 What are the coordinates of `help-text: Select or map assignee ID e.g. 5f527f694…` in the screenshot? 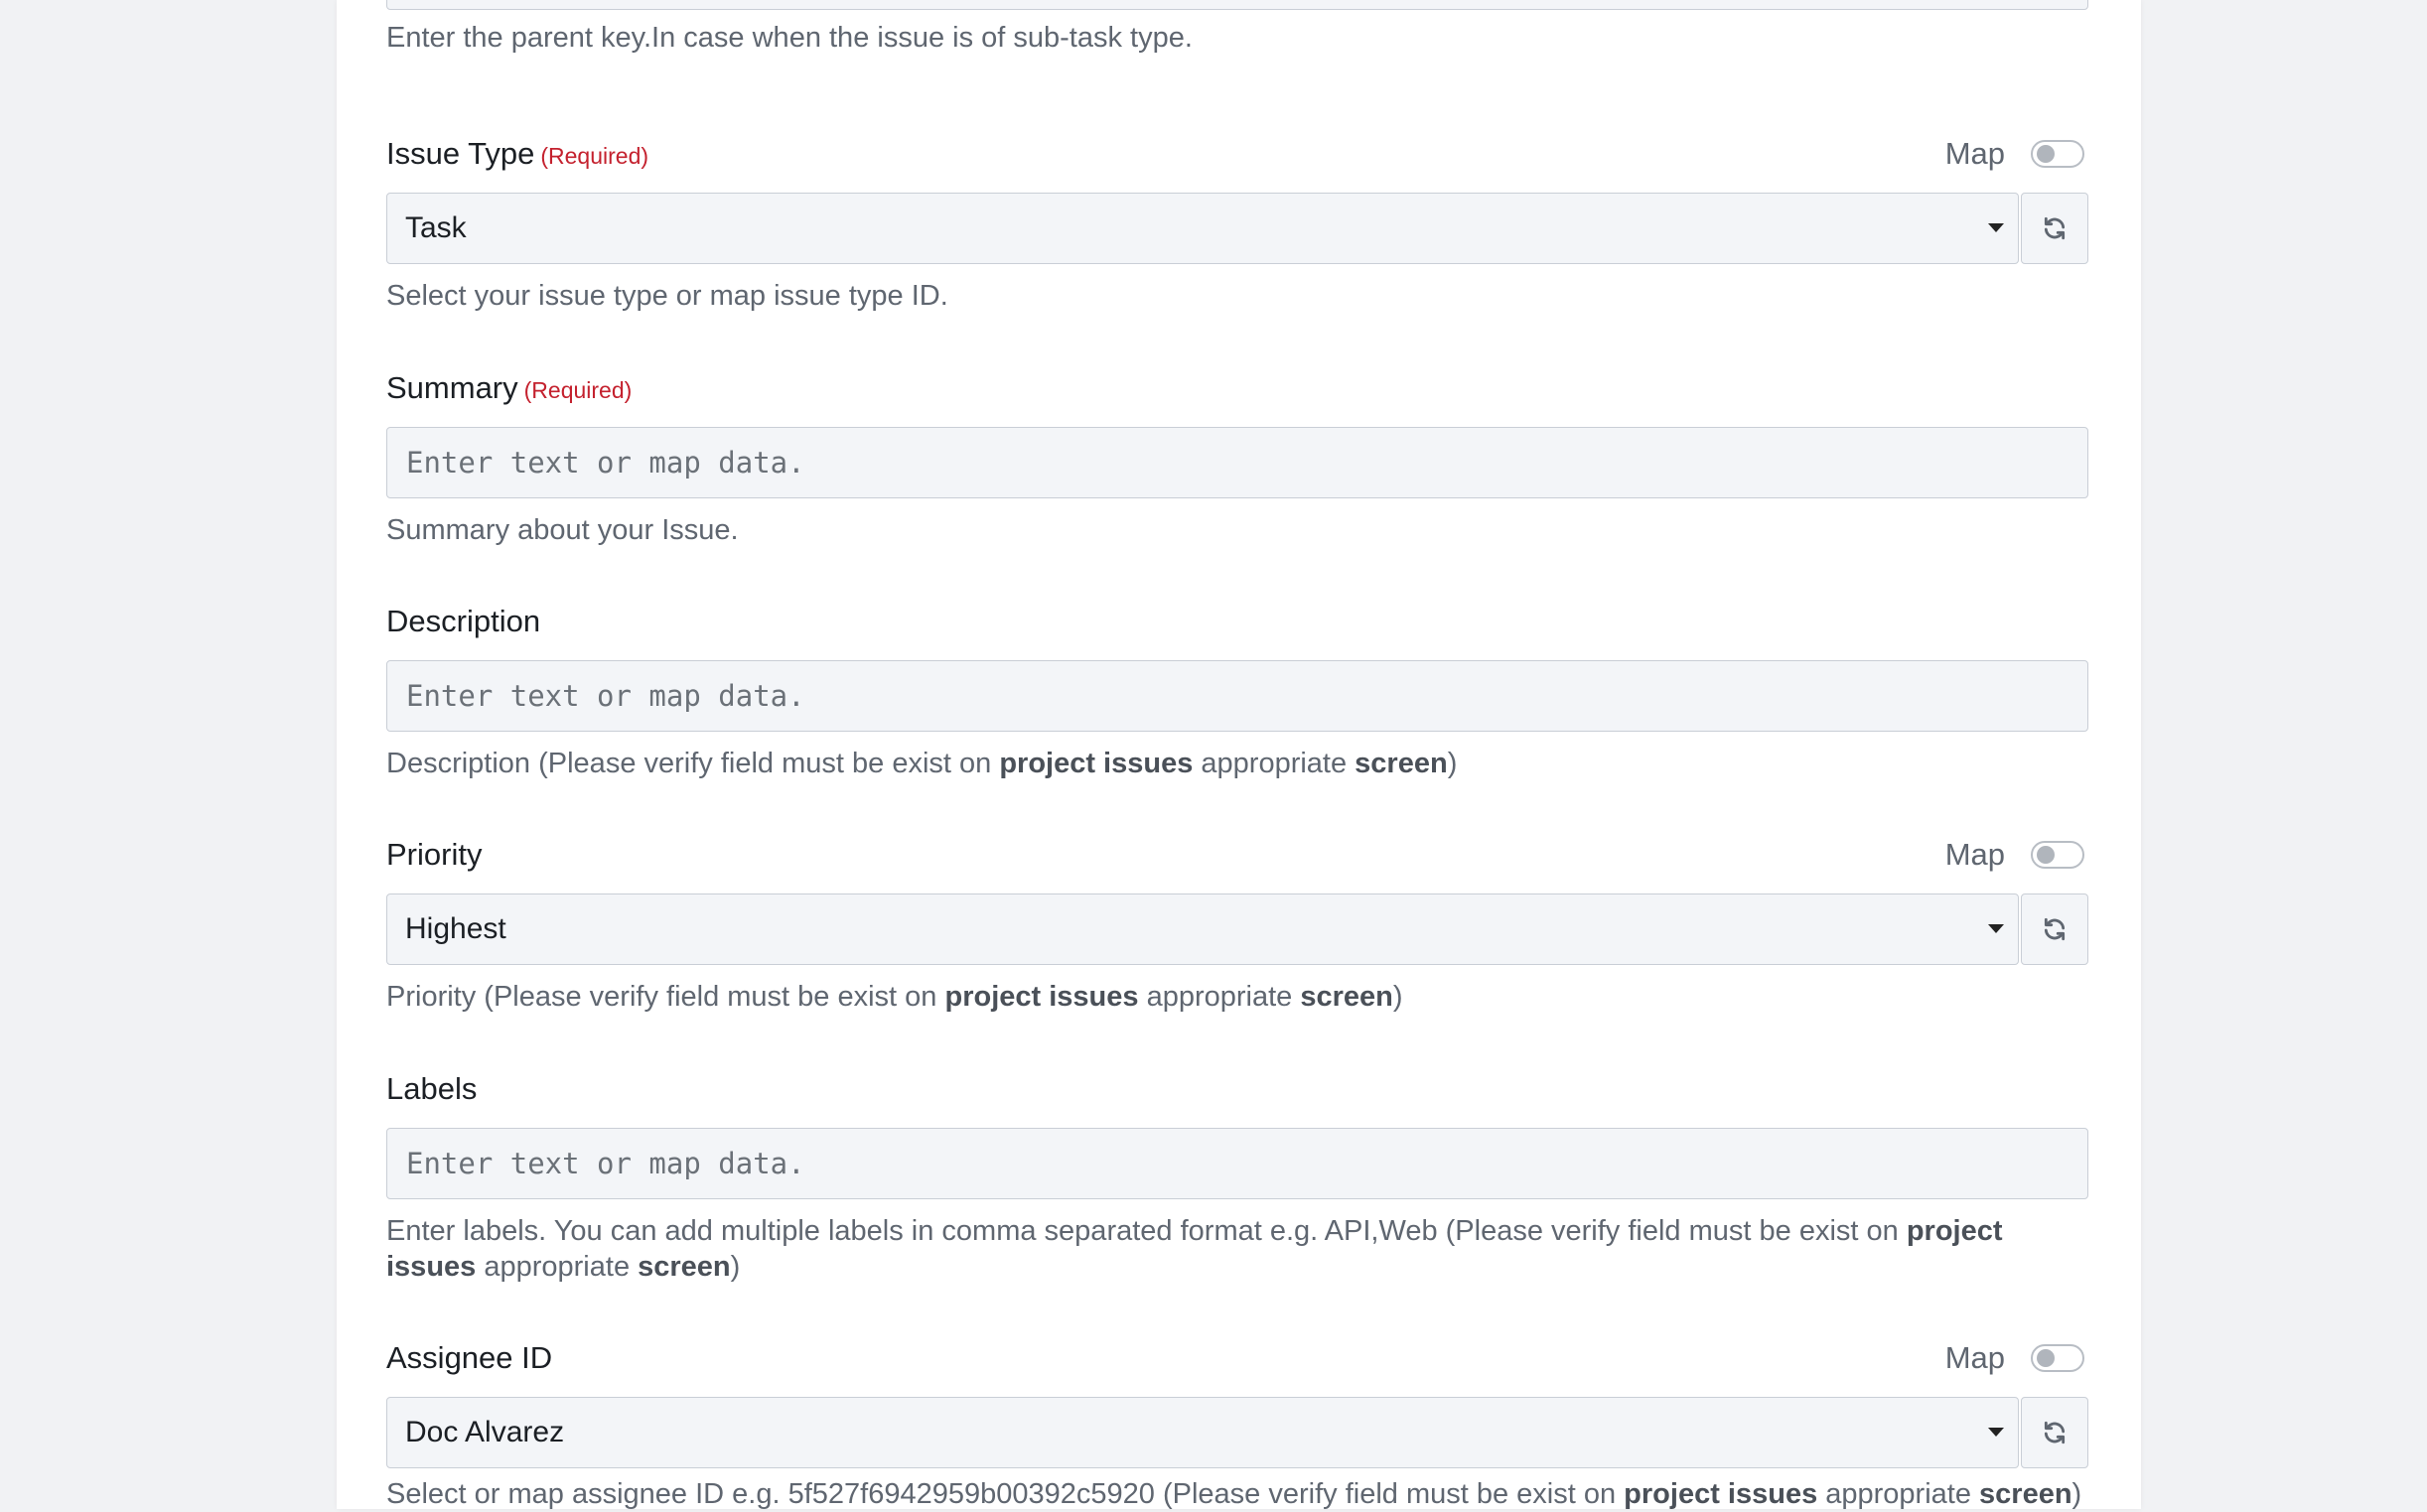 It's located at (1005, 1494).